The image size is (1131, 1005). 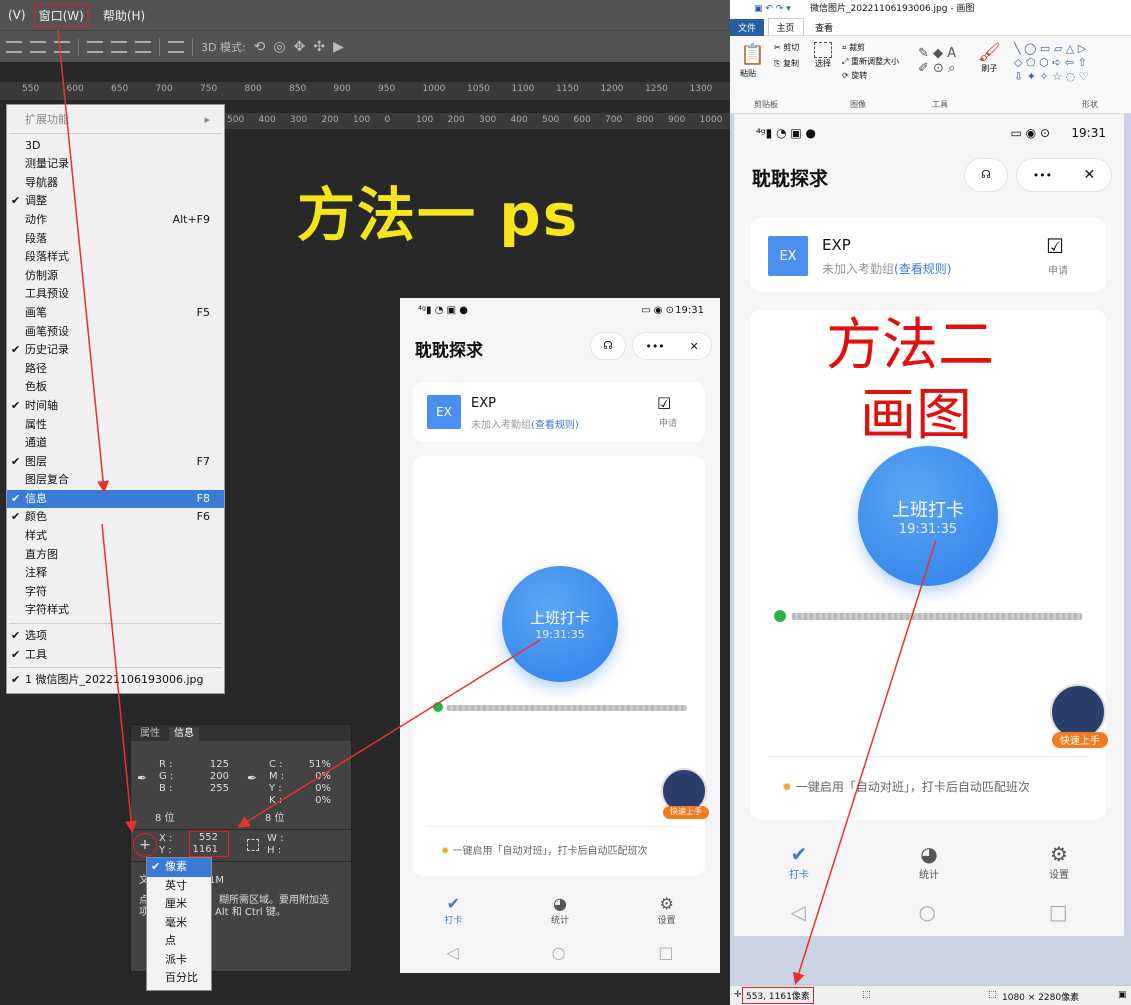 What do you see at coordinates (786, 47) in the screenshot?
I see `cut-button: ✂ 剪切` at bounding box center [786, 47].